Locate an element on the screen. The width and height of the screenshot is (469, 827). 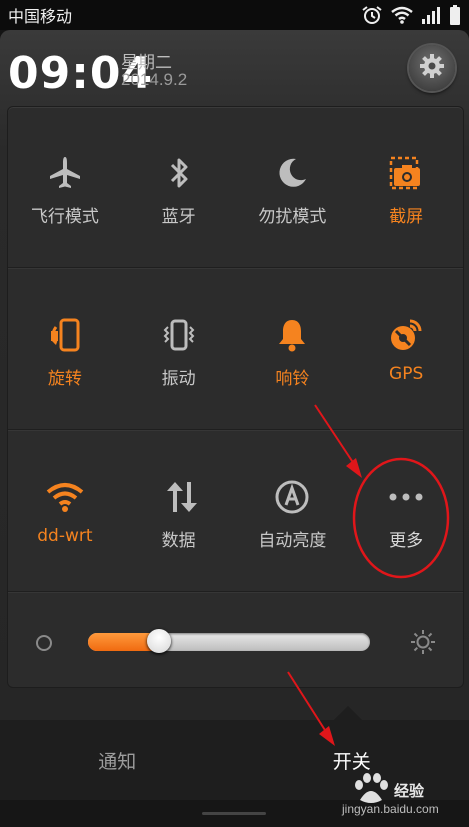
toggle-label: 蓝牙 is located at coordinates (178, 217).